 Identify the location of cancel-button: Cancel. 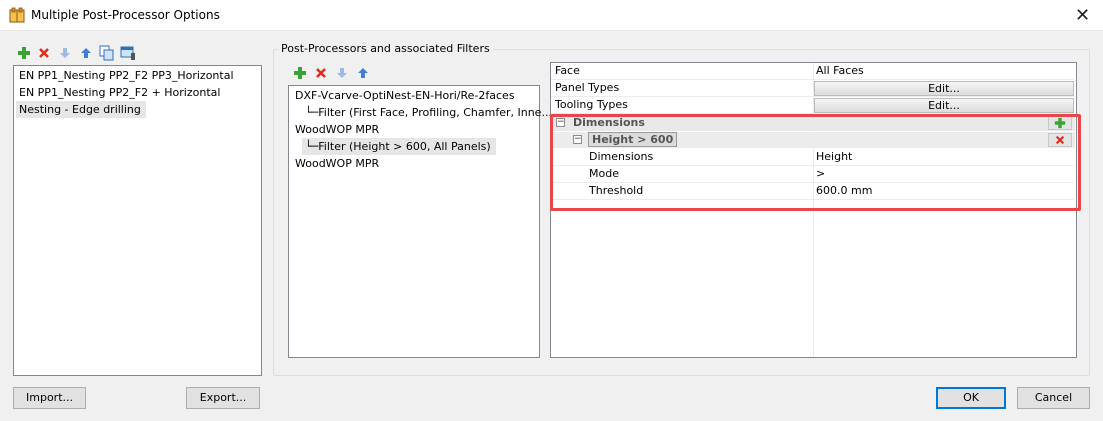
(1053, 398).